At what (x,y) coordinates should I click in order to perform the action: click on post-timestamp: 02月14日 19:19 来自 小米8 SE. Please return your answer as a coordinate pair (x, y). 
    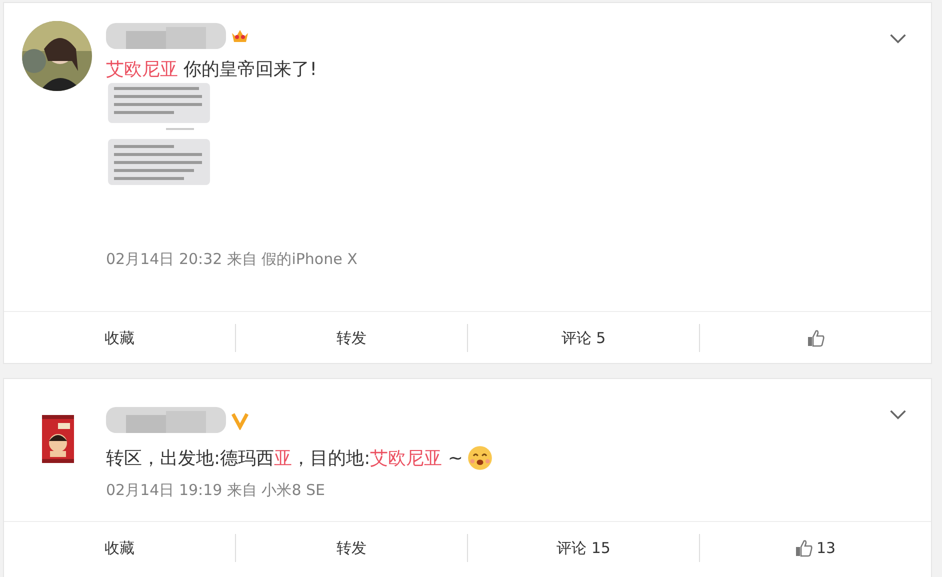
    Looking at the image, I should click on (216, 490).